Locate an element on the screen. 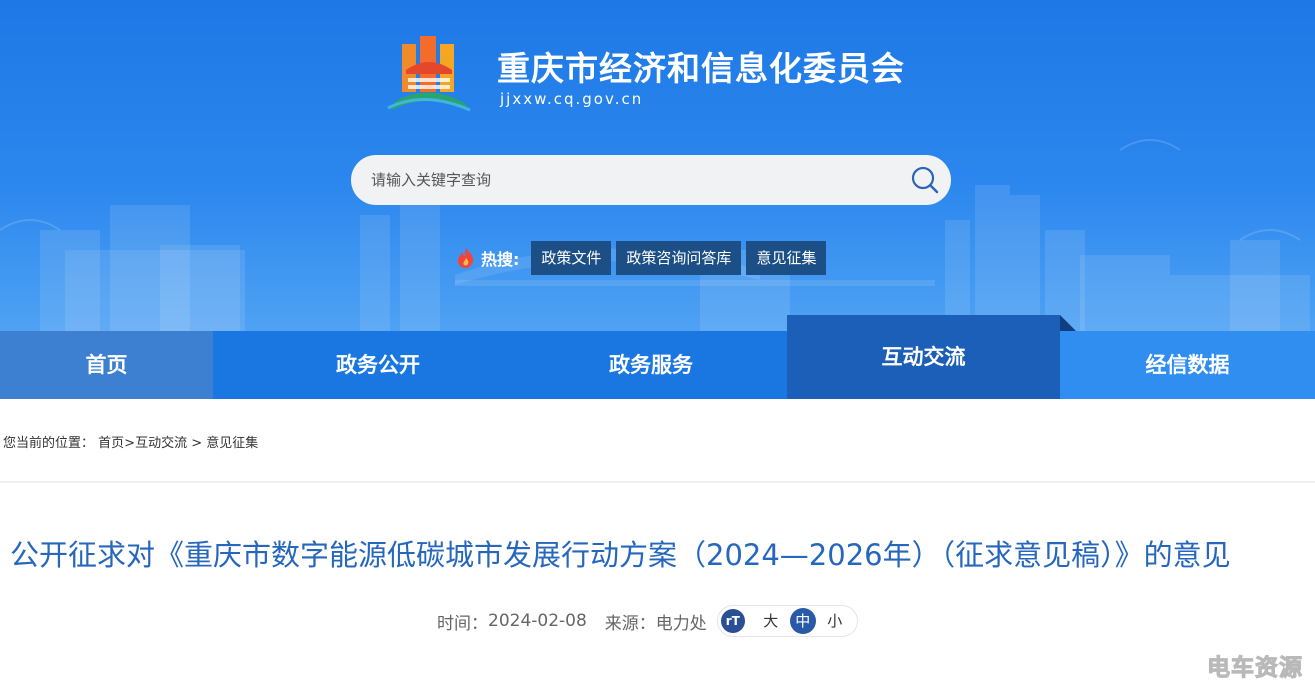  main-nav: 首页 政务公开 政务服务 经信数据 is located at coordinates (657, 365).